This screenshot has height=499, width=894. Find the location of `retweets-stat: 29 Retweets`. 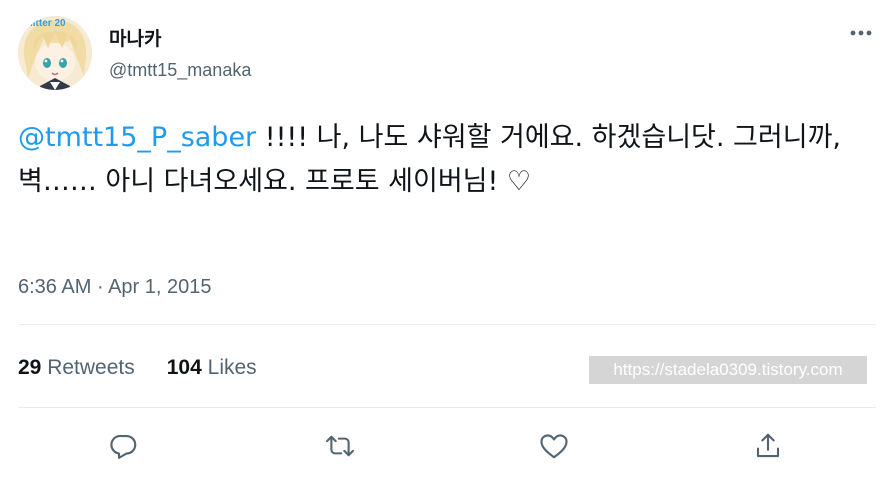

retweets-stat: 29 Retweets is located at coordinates (76, 367).